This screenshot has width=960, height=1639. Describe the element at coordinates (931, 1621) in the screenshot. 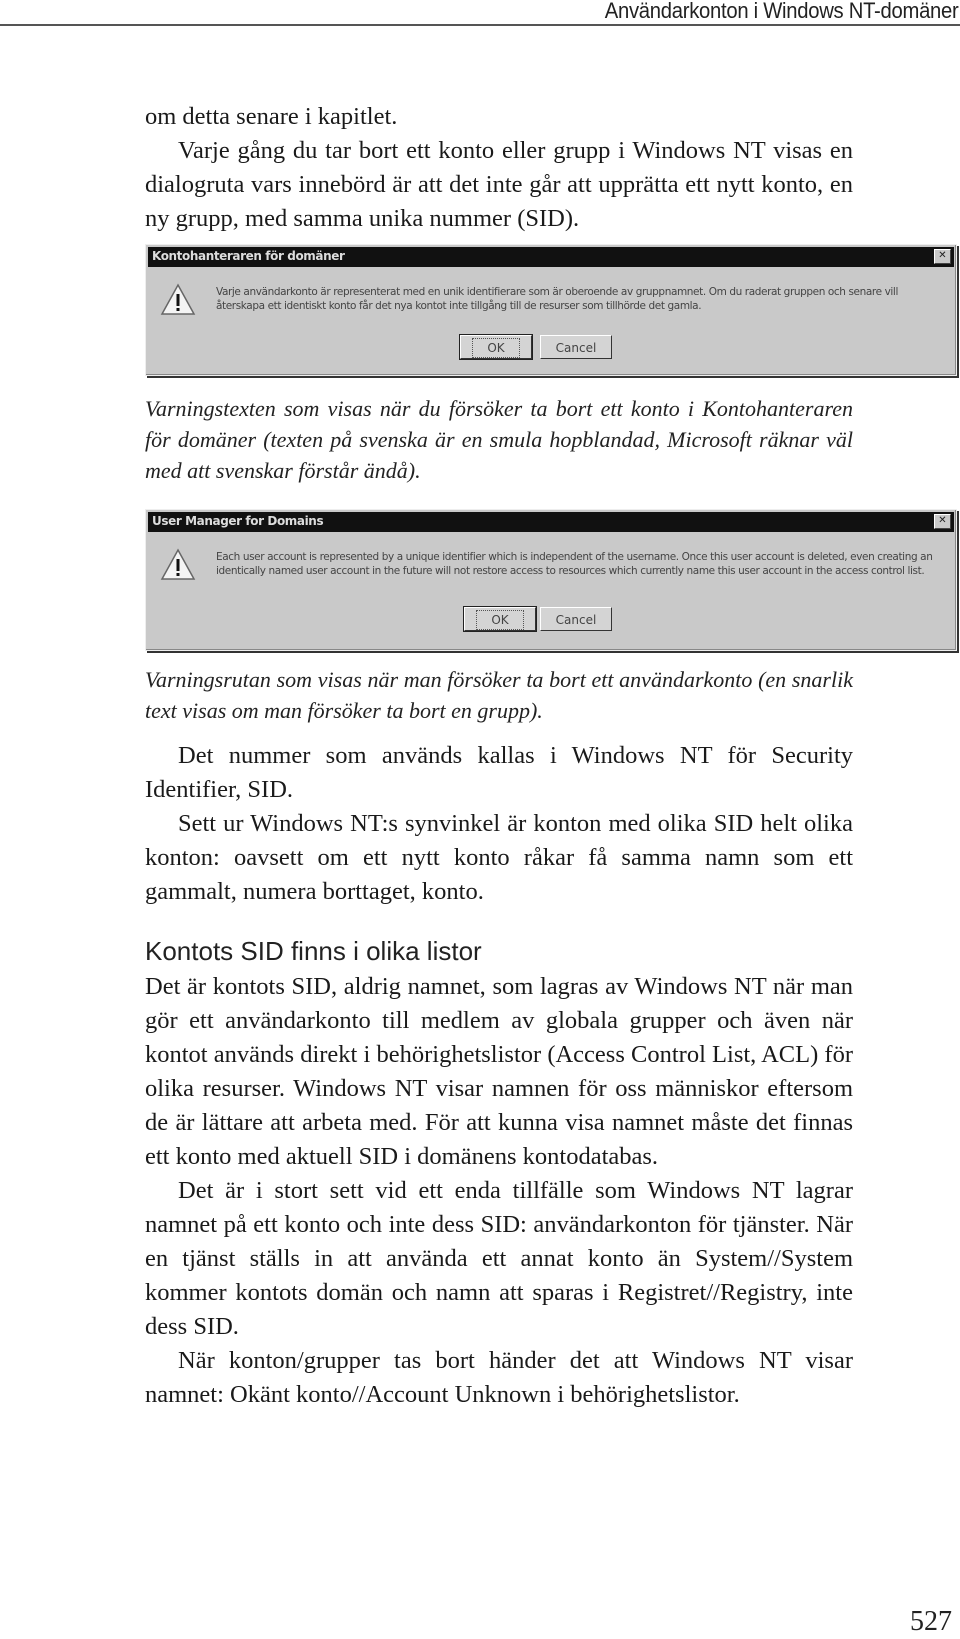

I see `page-number: 527` at that location.